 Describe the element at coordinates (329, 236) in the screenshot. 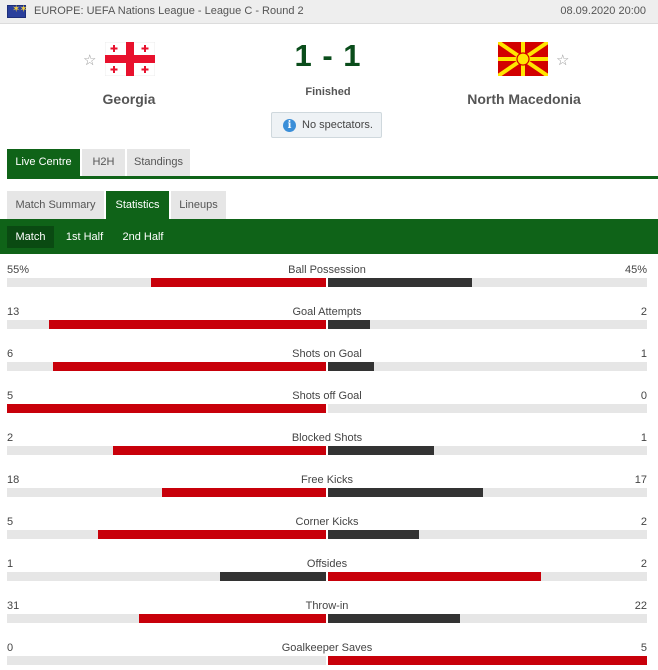

I see `period-bar: Match 1st Half 2nd Half` at that location.